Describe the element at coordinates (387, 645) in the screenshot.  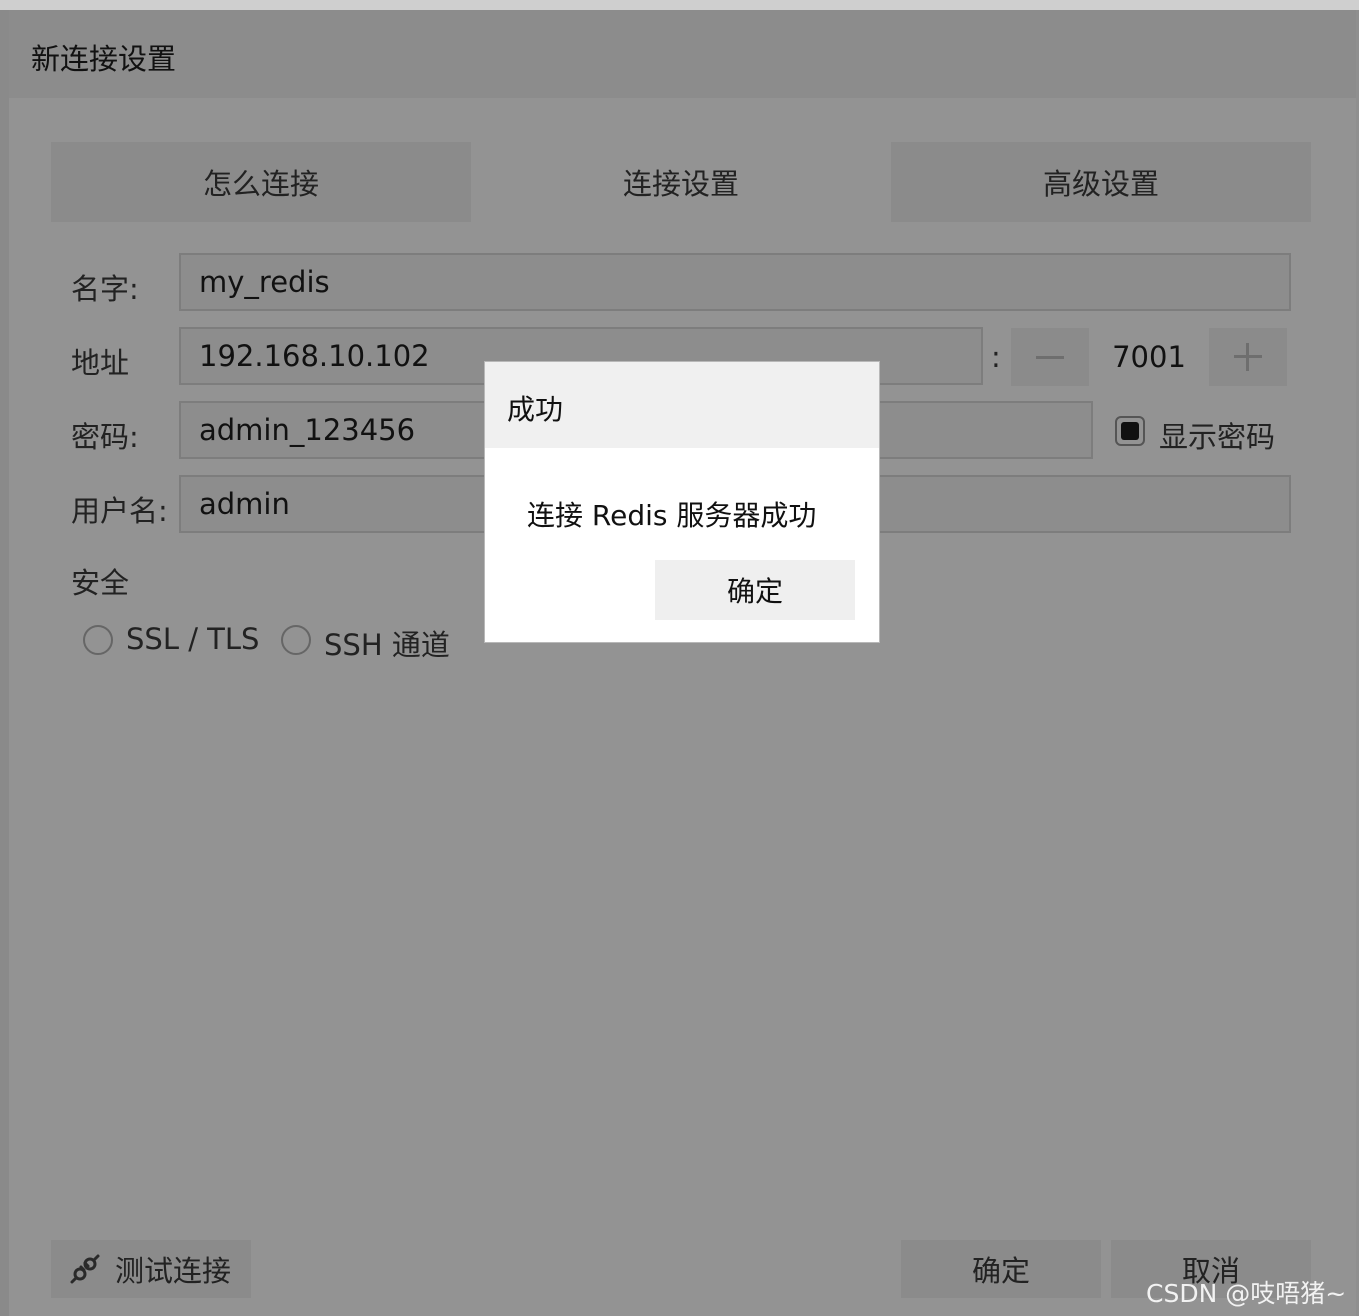
I see `ssh-tunnel-label: SSH 通道` at that location.